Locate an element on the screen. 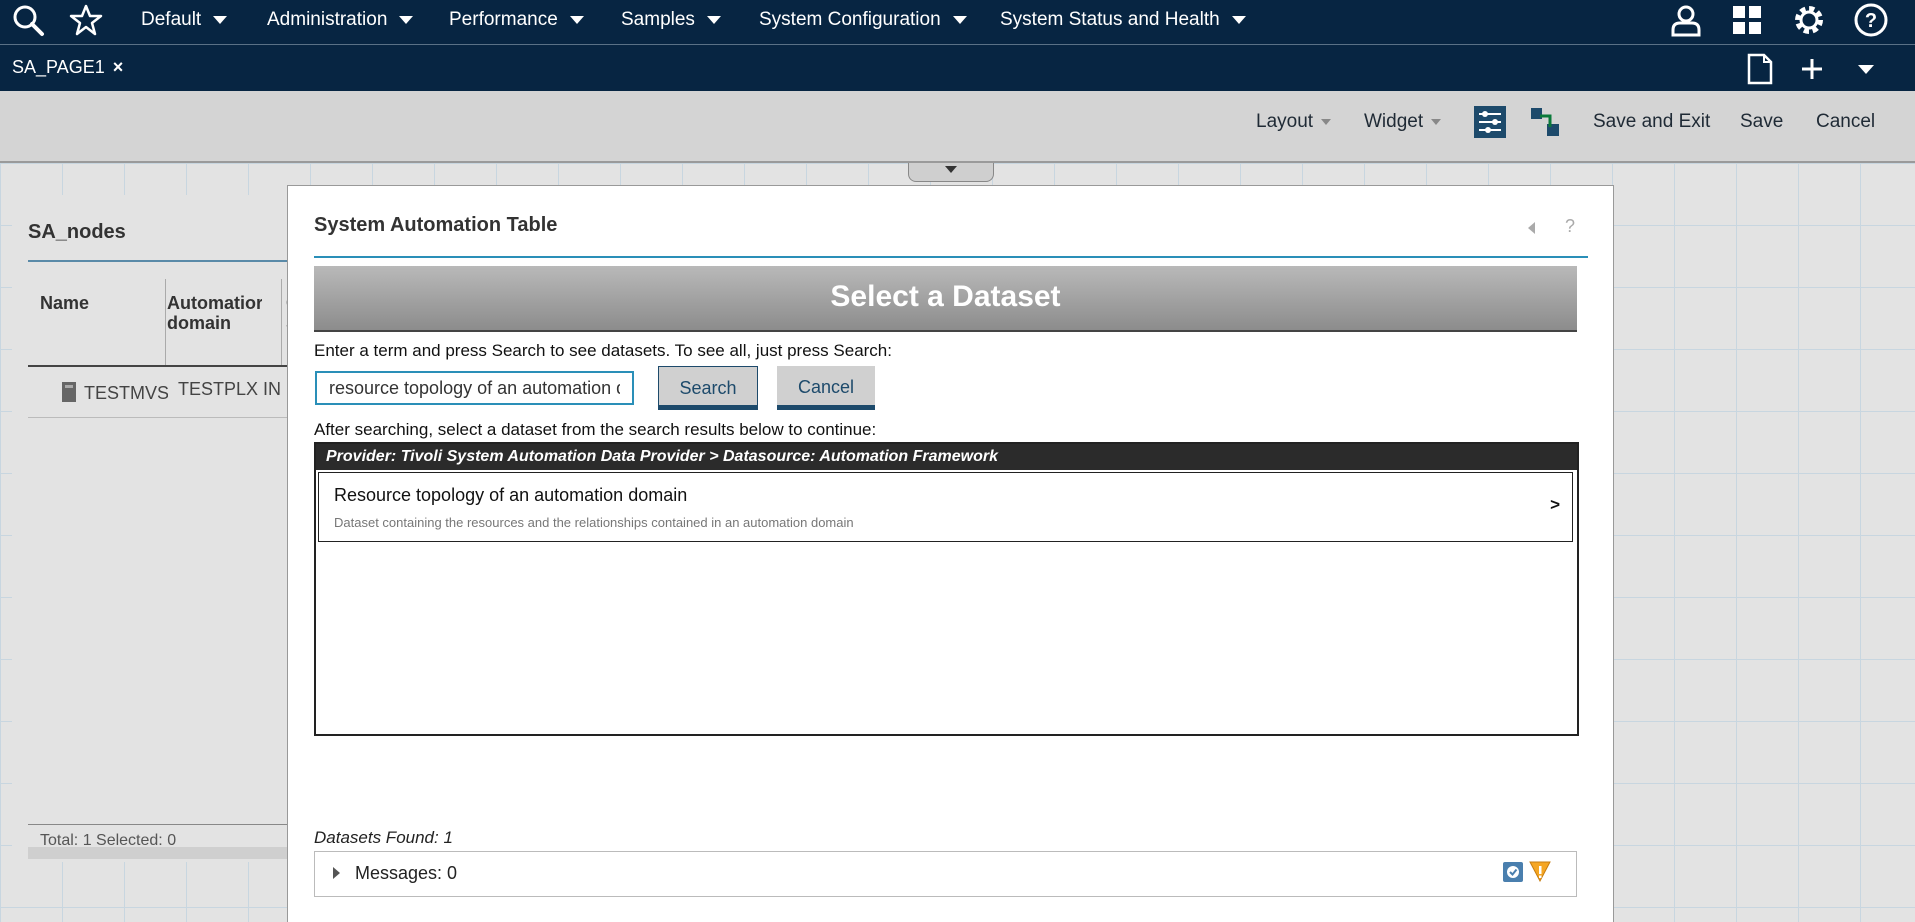  tab-label: SA_PAGE1 is located at coordinates (58, 67).